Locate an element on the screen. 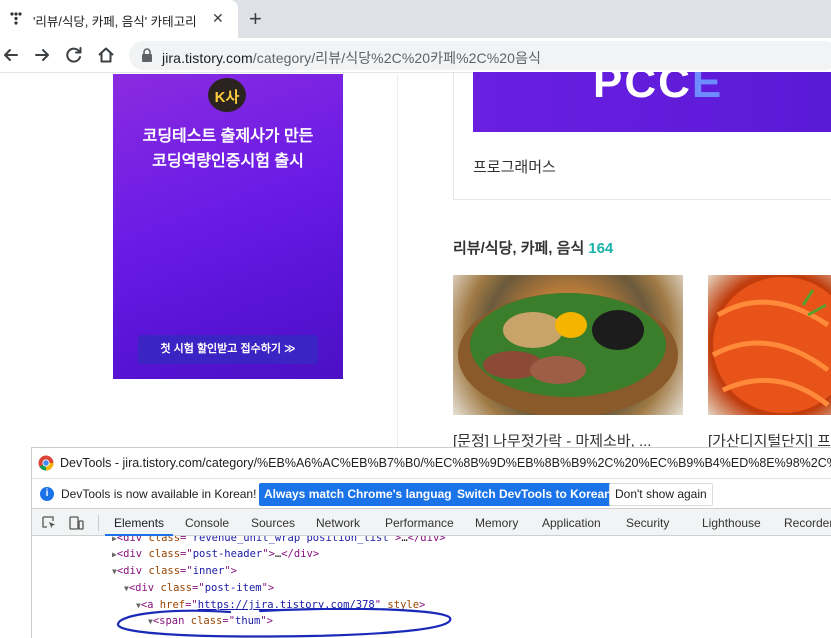 Image resolution: width=831 pixels, height=638 pixels. noodle-photo is located at coordinates (771, 345).